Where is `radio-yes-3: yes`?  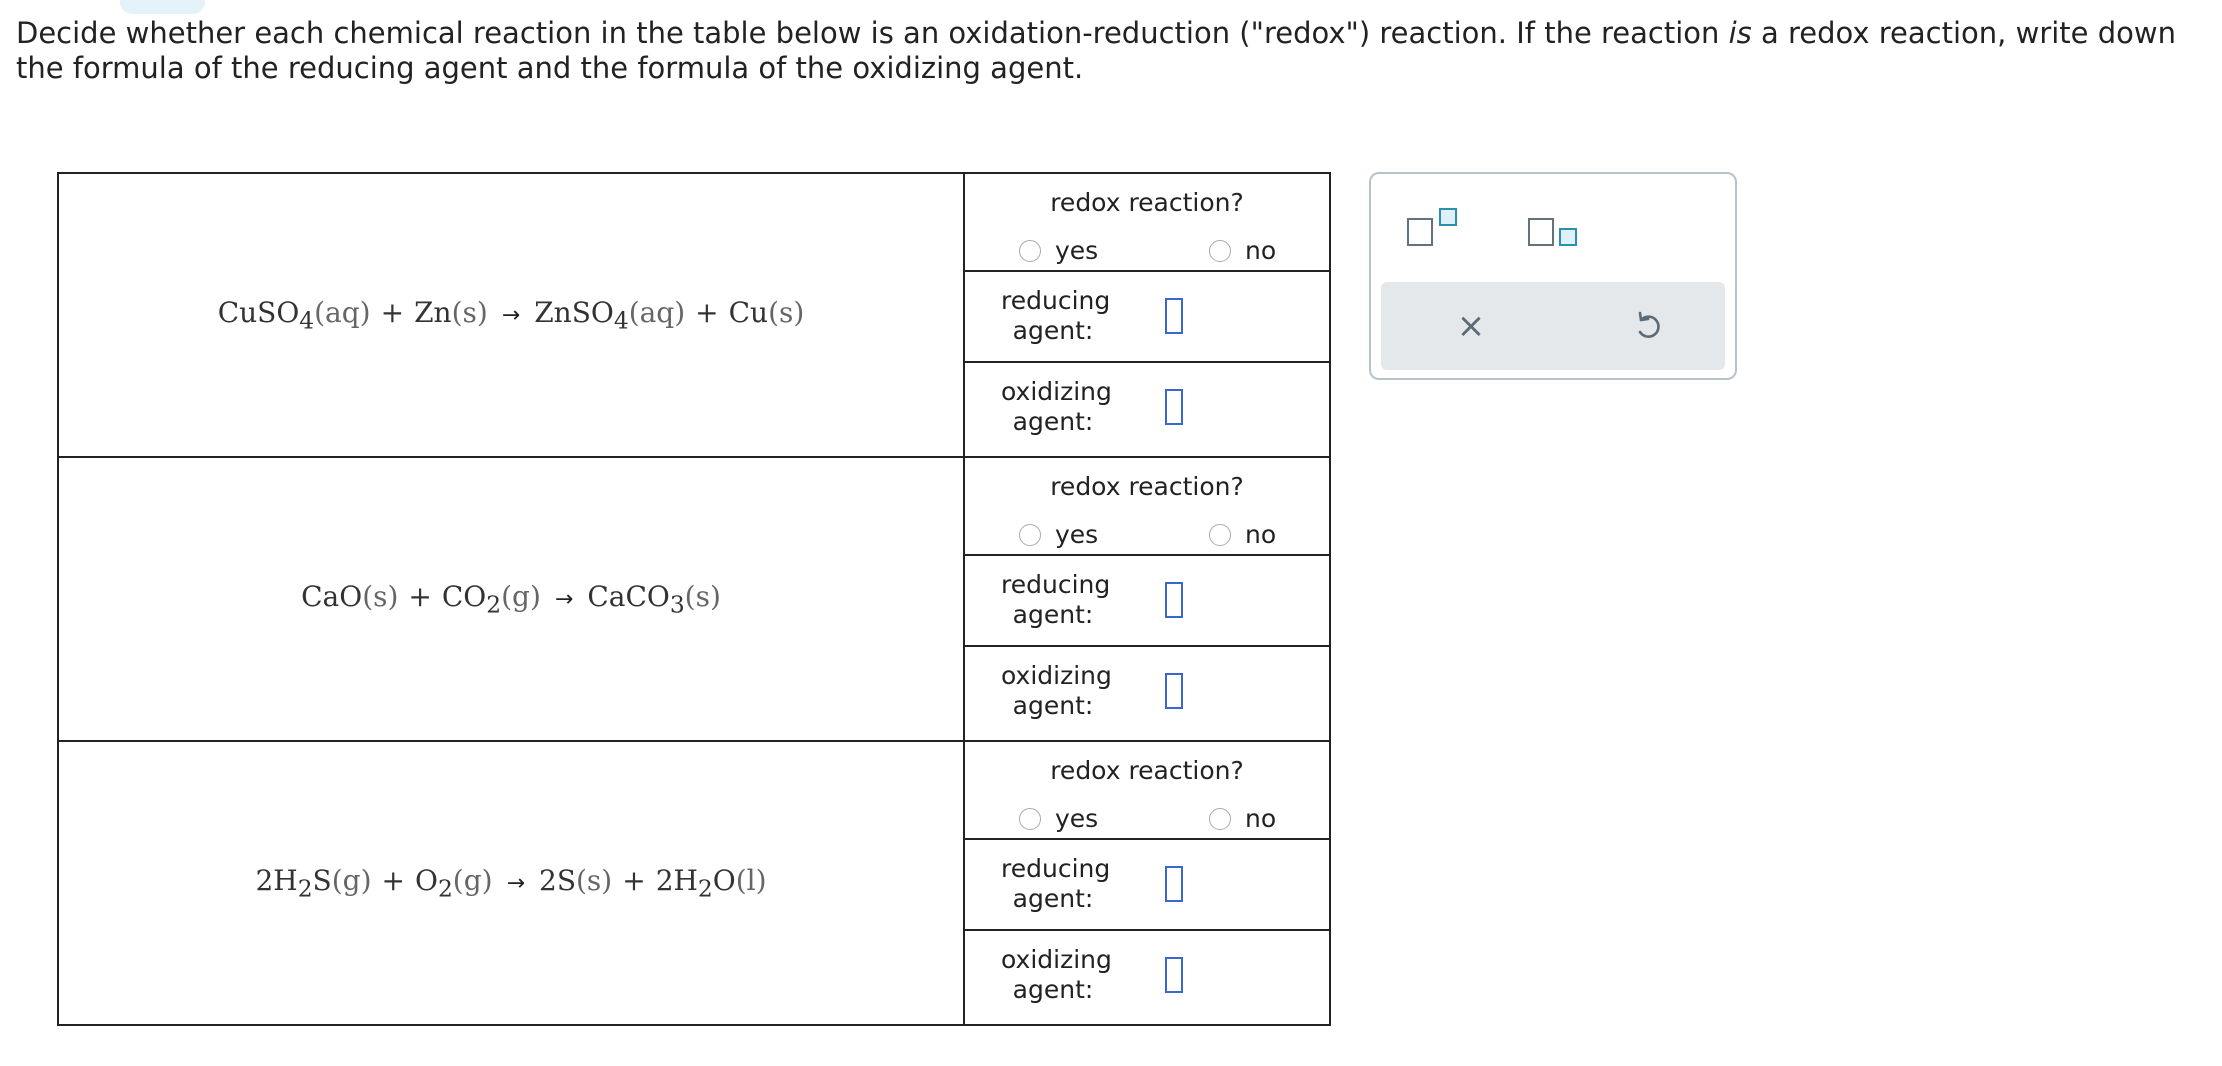 radio-yes-3: yes is located at coordinates (1058, 818).